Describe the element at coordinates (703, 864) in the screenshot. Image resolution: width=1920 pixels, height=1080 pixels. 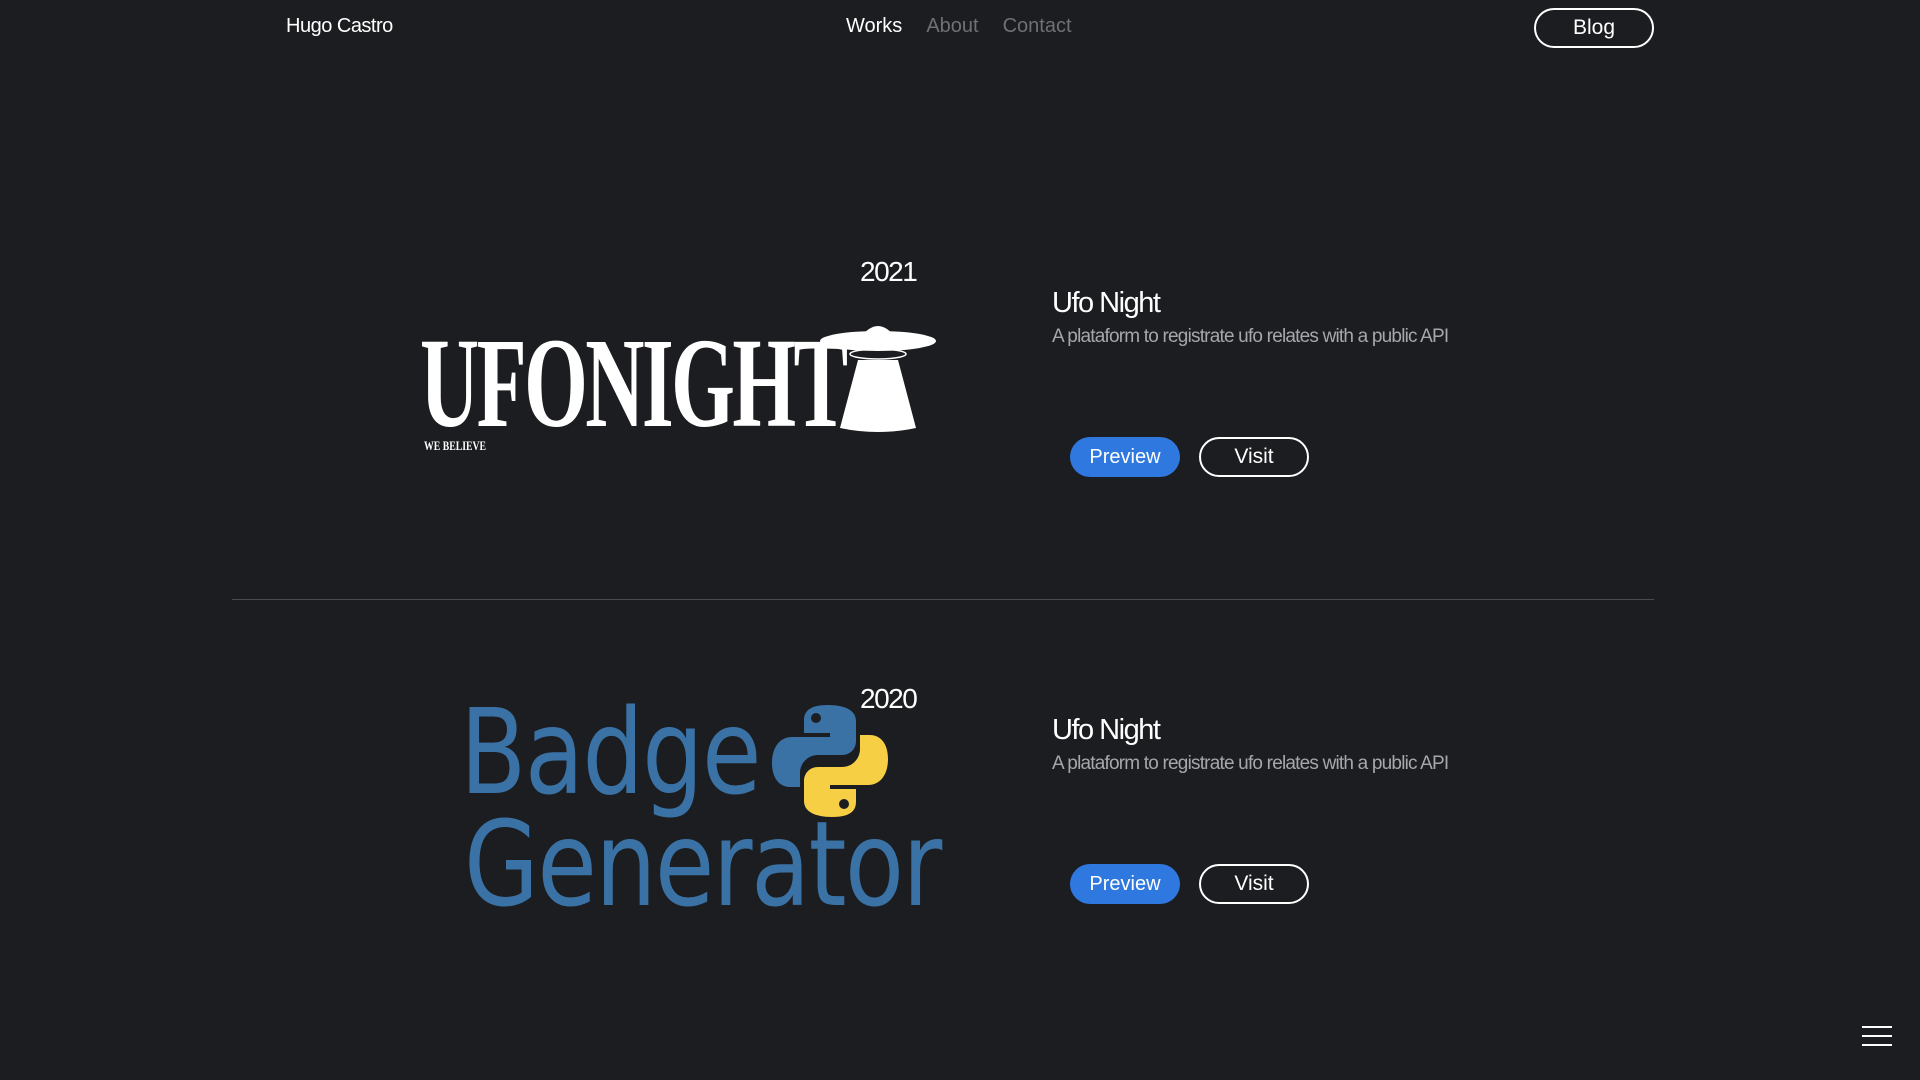
I see `logo-line-2: Generator` at that location.